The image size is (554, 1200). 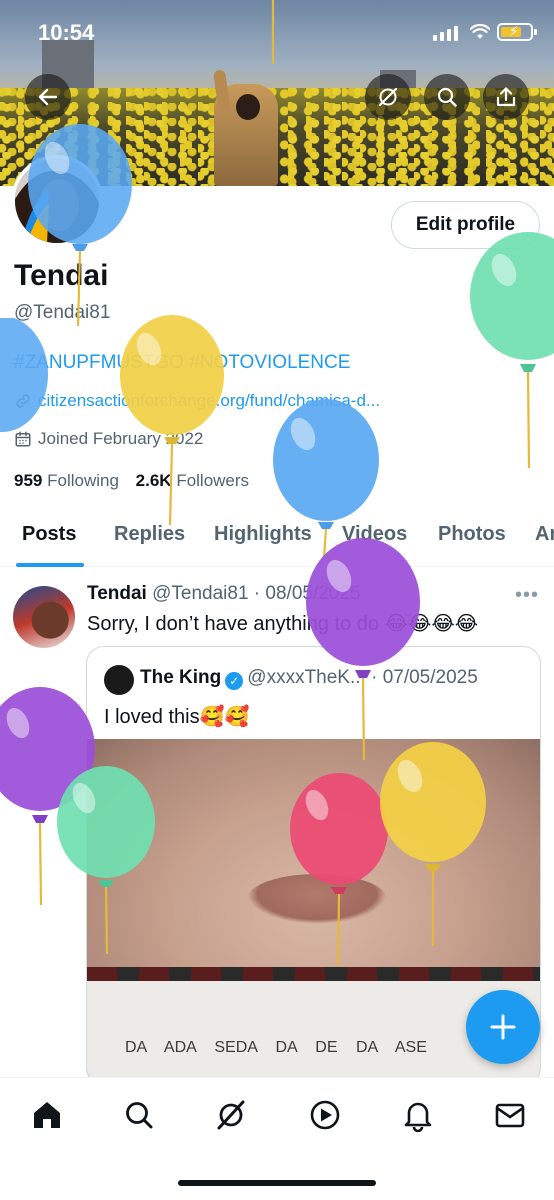 I want to click on media-text: DA ADA SEDA DA DE DA ASE, so click(x=276, y=1047).